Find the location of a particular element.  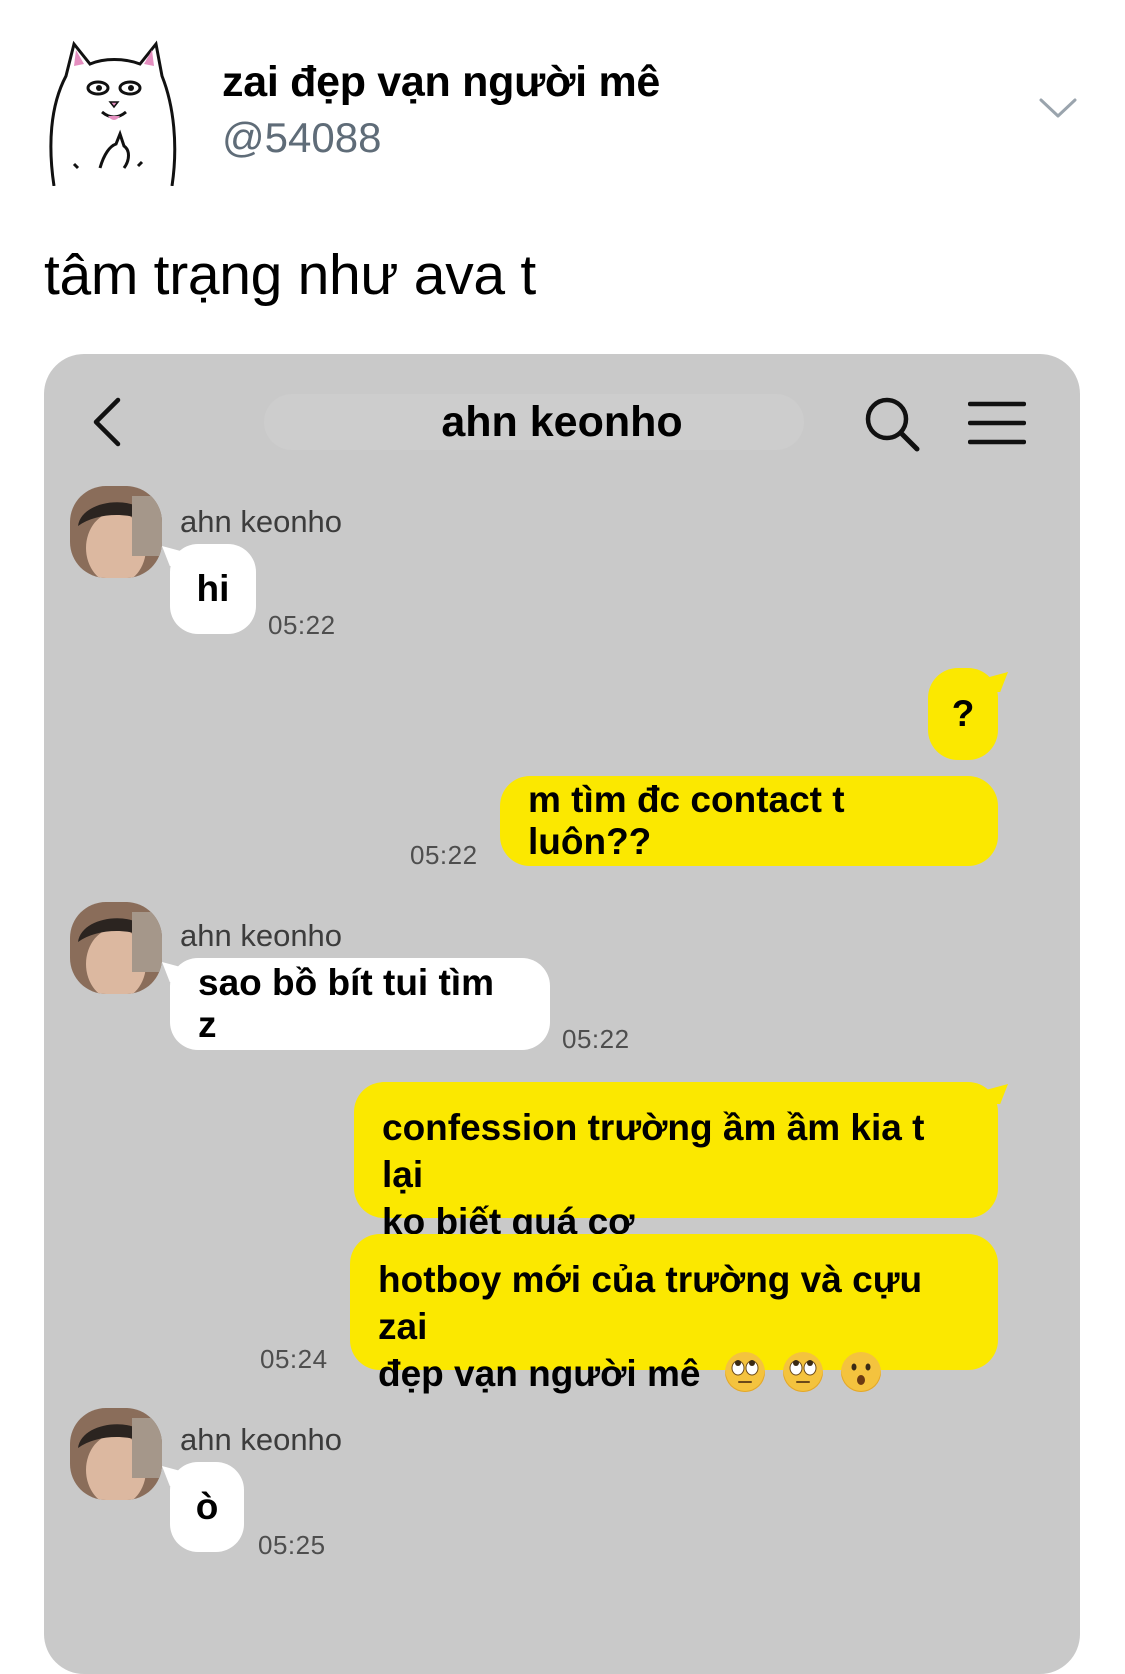

message-line: confession trường ầm ầm kia t lại is located at coordinates (653, 1151).